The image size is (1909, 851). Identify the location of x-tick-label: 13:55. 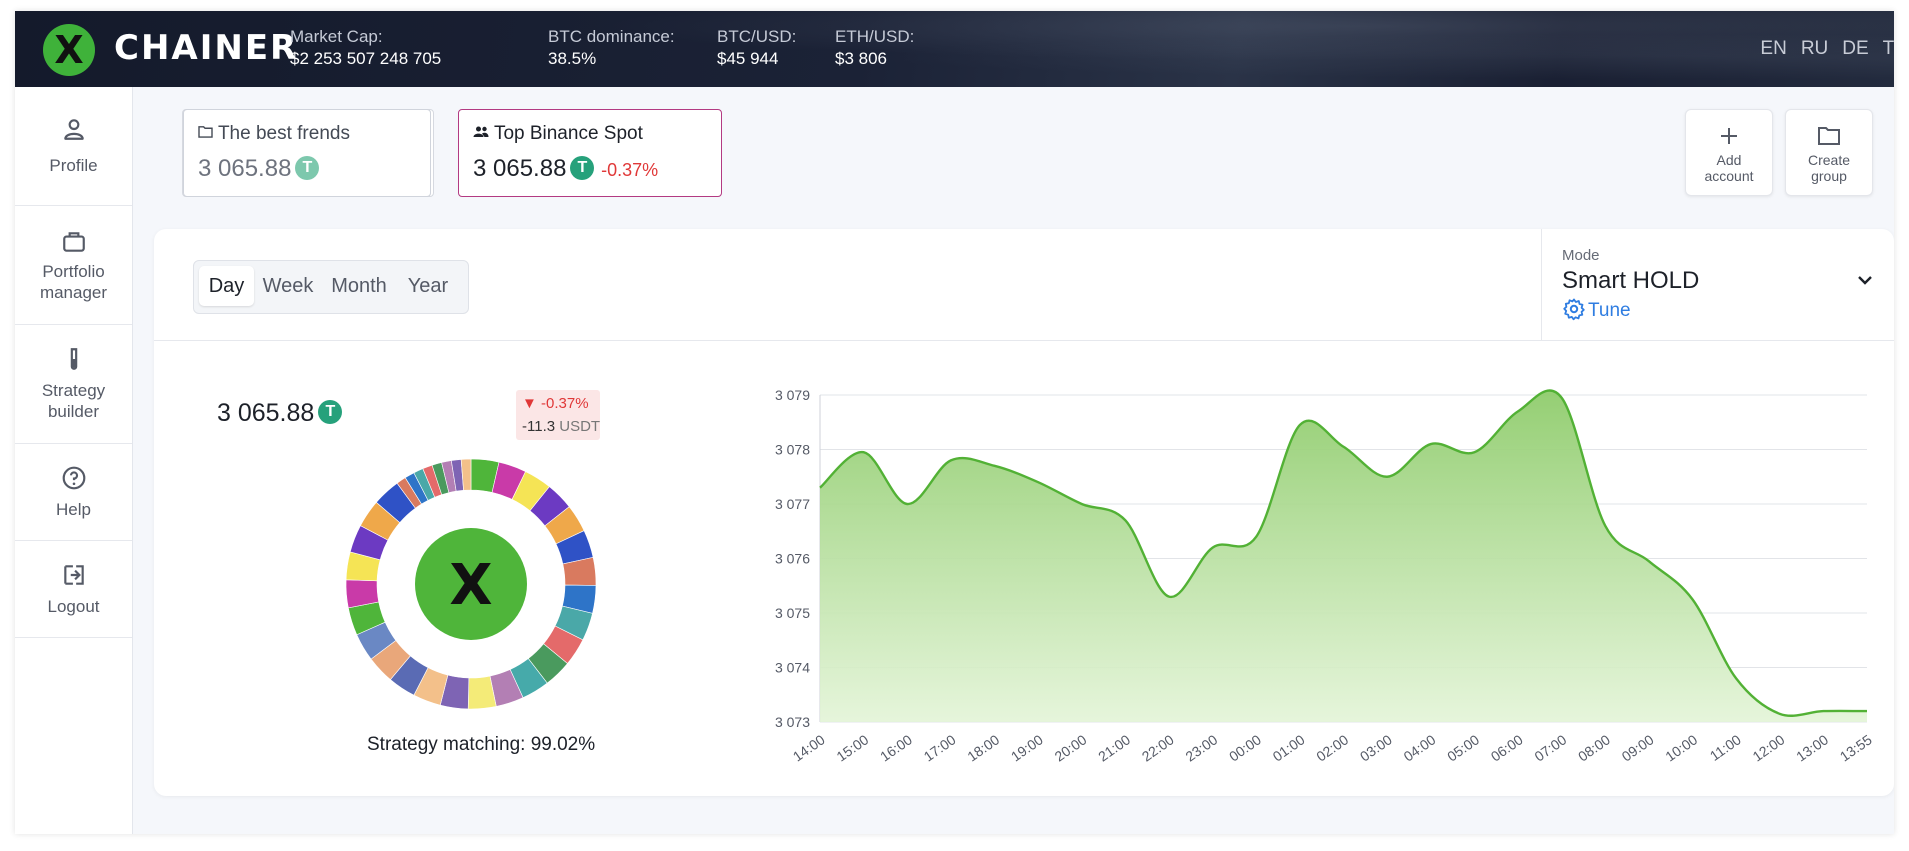
(1856, 747).